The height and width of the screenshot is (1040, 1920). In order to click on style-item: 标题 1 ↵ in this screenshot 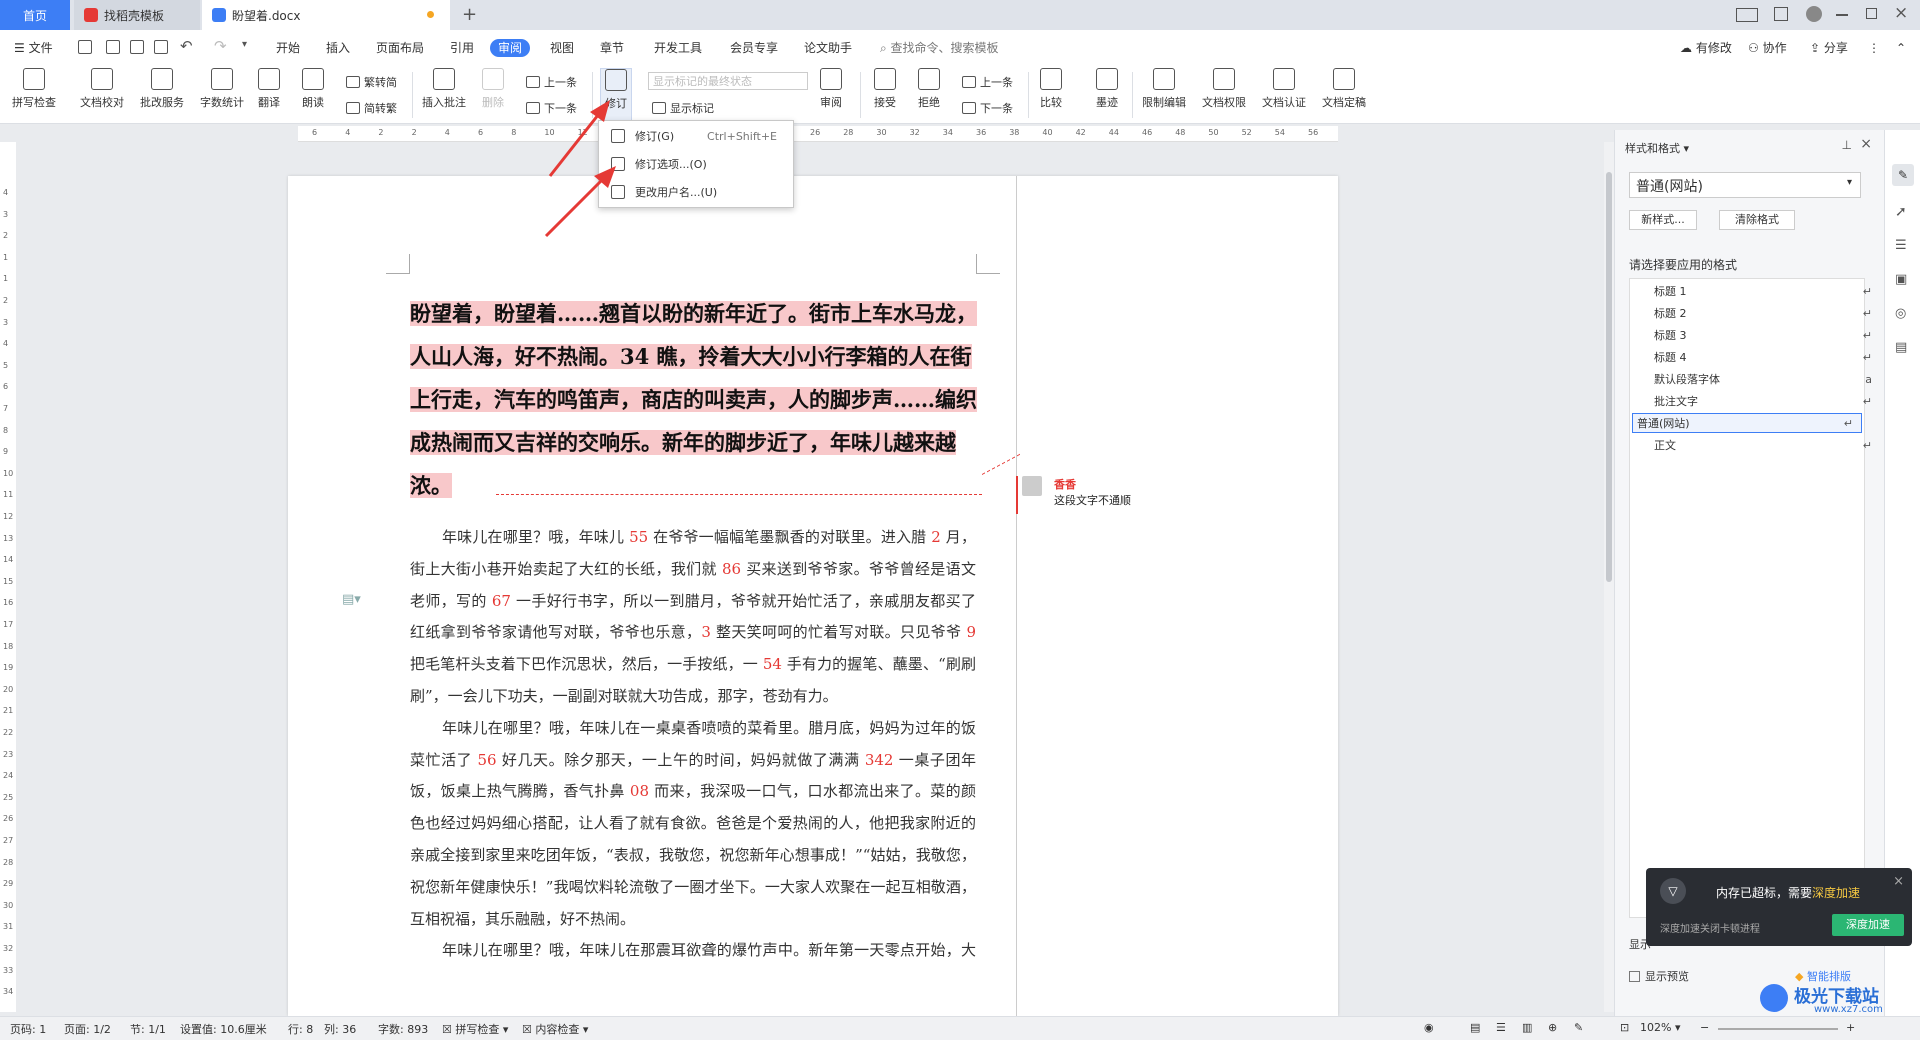, I will do `click(1765, 291)`.